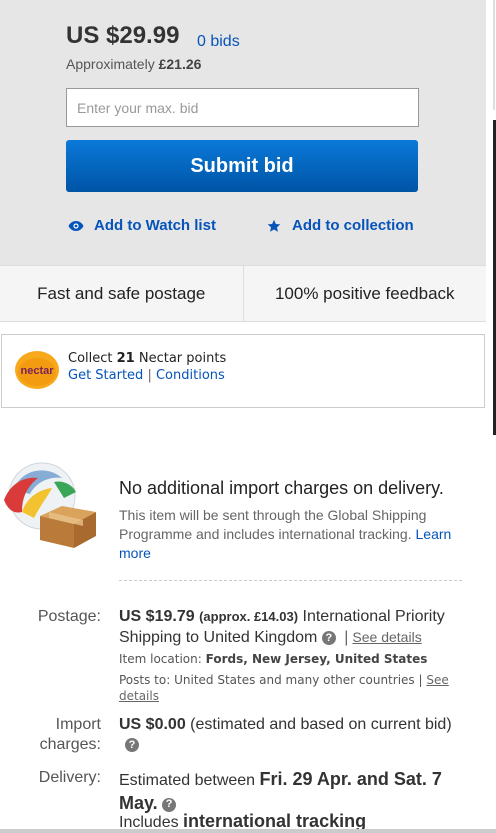 The height and width of the screenshot is (833, 496). What do you see at coordinates (160, 659) in the screenshot?
I see `item-location-label: Item location:` at bounding box center [160, 659].